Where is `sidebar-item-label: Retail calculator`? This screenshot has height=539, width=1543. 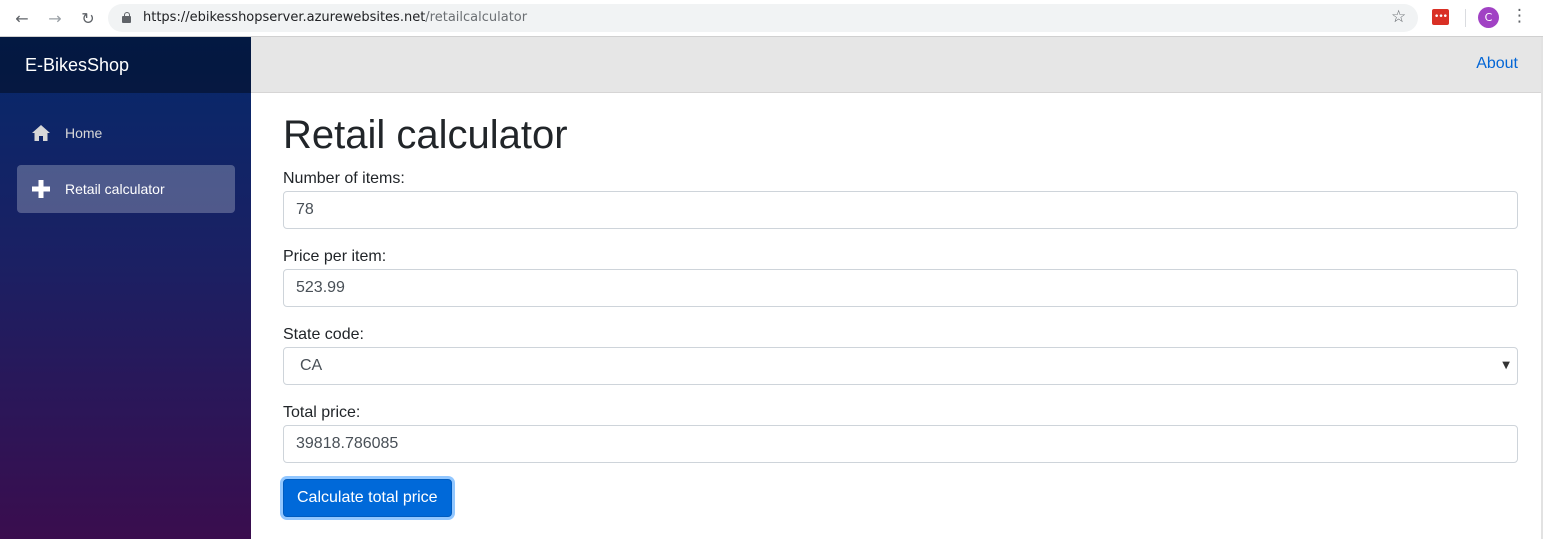 sidebar-item-label: Retail calculator is located at coordinates (115, 189).